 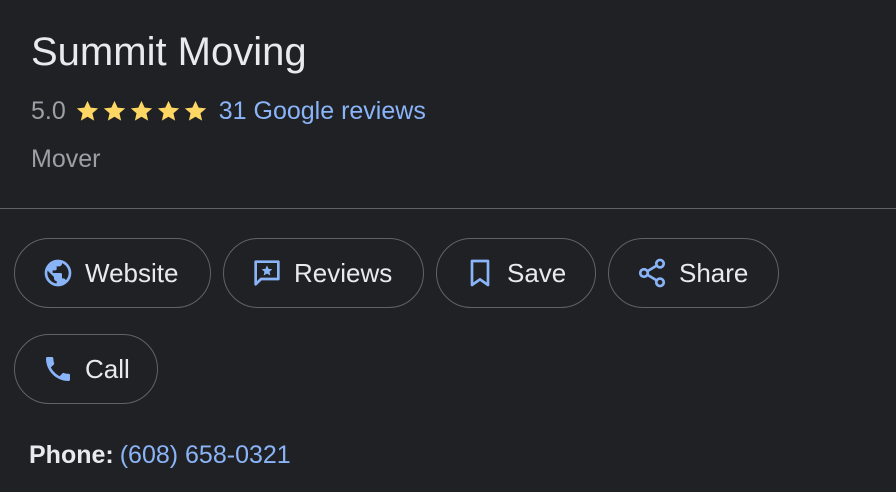 What do you see at coordinates (652, 273) in the screenshot?
I see `share-icon` at bounding box center [652, 273].